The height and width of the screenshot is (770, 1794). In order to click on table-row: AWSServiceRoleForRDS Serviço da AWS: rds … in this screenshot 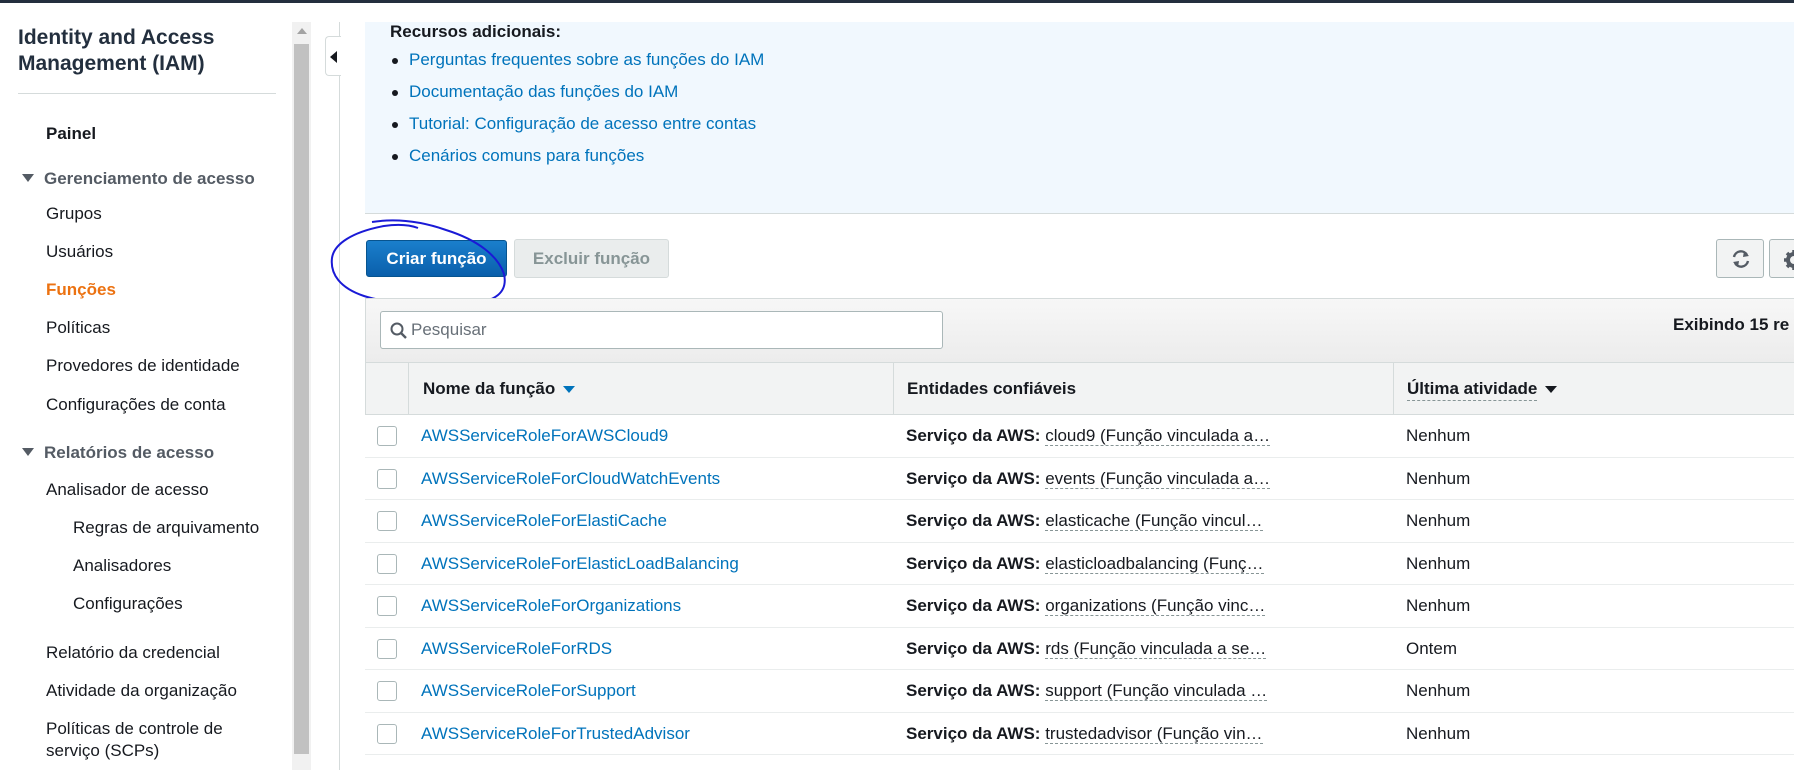, I will do `click(1079, 649)`.